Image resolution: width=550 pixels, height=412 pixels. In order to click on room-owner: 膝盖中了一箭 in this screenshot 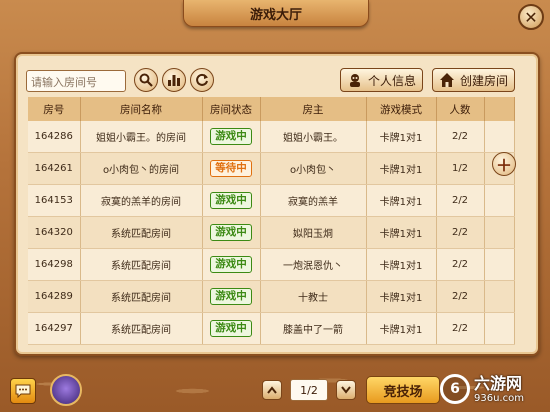, I will do `click(313, 328)`.